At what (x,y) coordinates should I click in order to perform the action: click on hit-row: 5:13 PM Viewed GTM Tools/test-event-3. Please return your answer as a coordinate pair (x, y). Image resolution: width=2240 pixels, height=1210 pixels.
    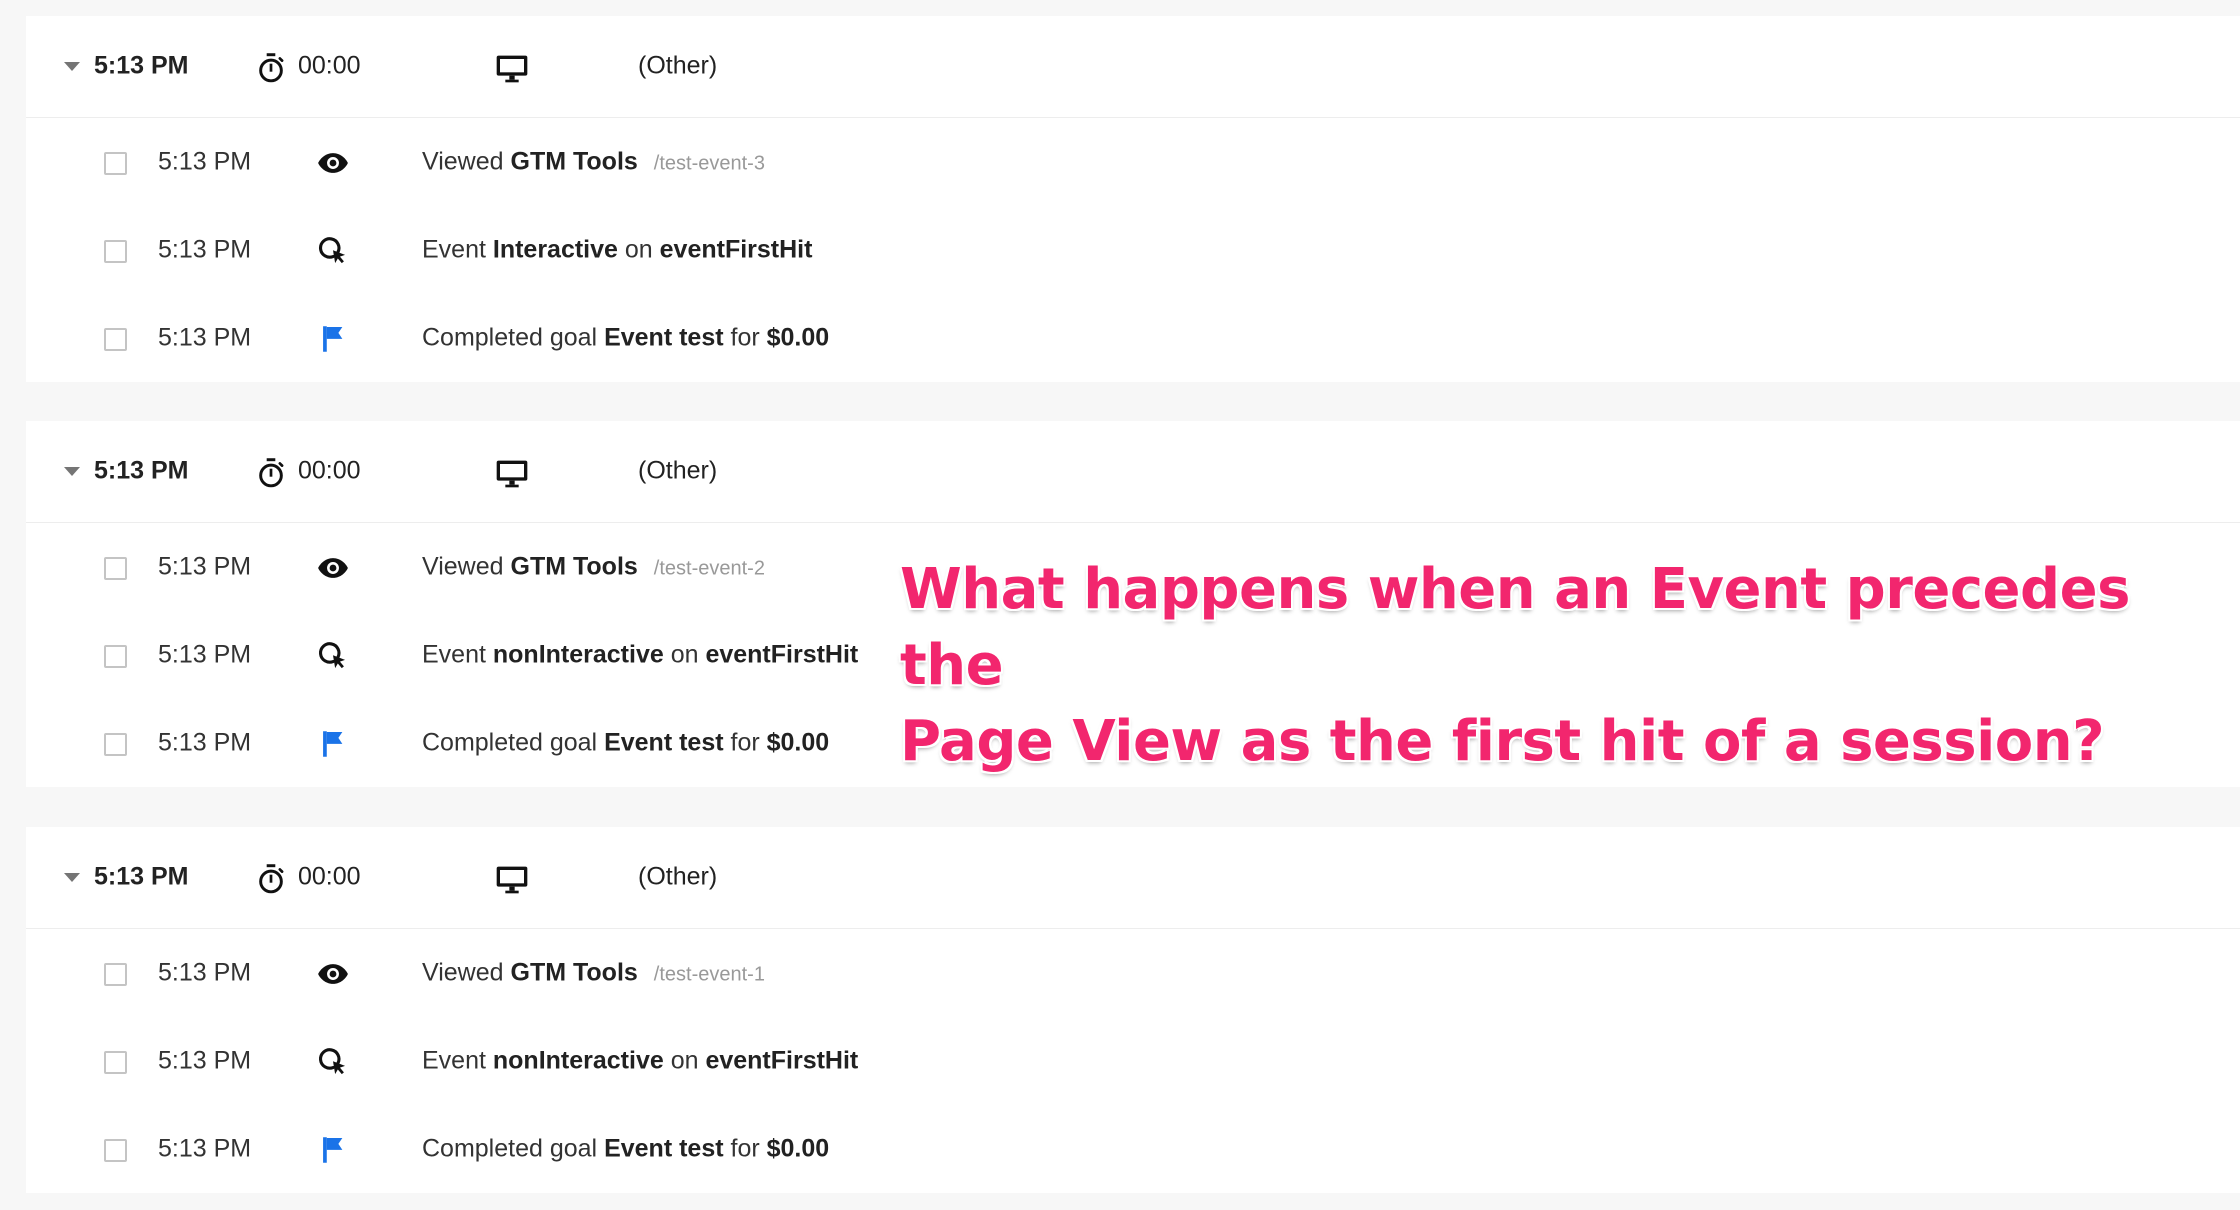
    Looking at the image, I should click on (1133, 162).